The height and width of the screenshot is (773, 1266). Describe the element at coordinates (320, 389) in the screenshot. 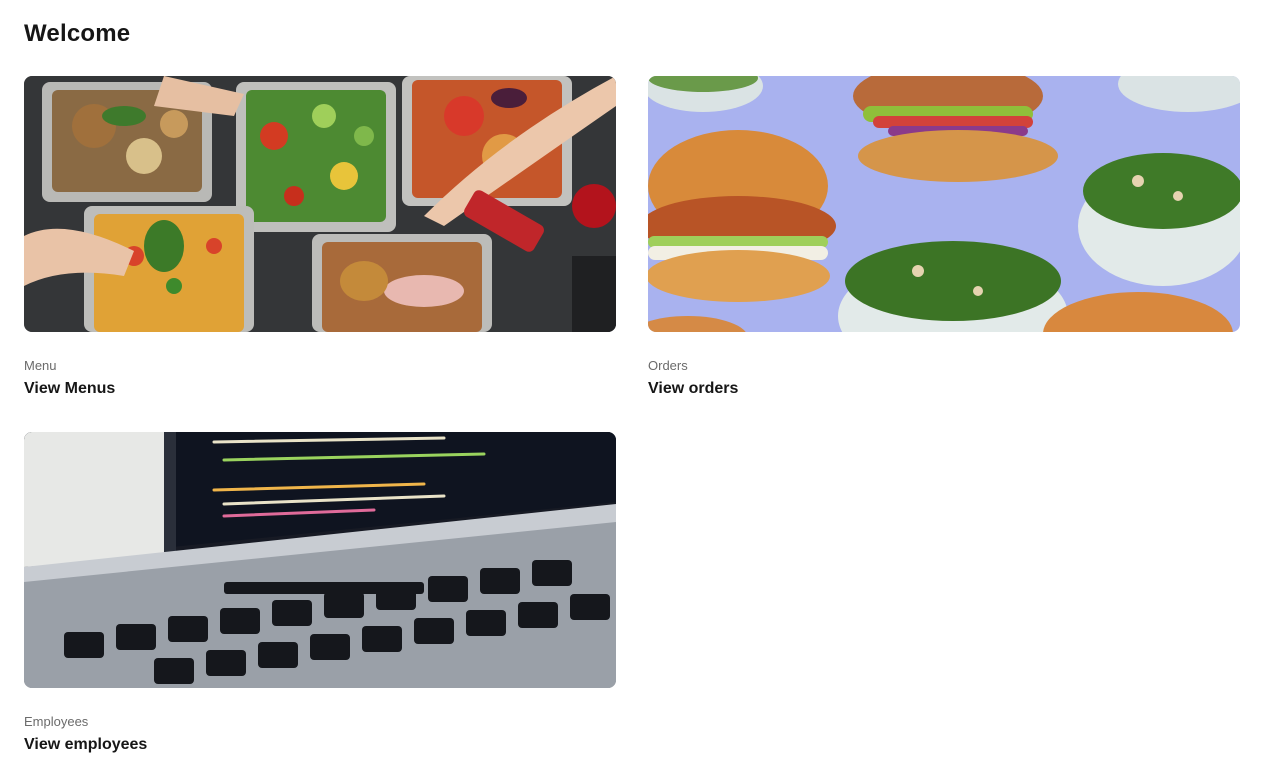

I see `view-menus-link: View Menus` at that location.